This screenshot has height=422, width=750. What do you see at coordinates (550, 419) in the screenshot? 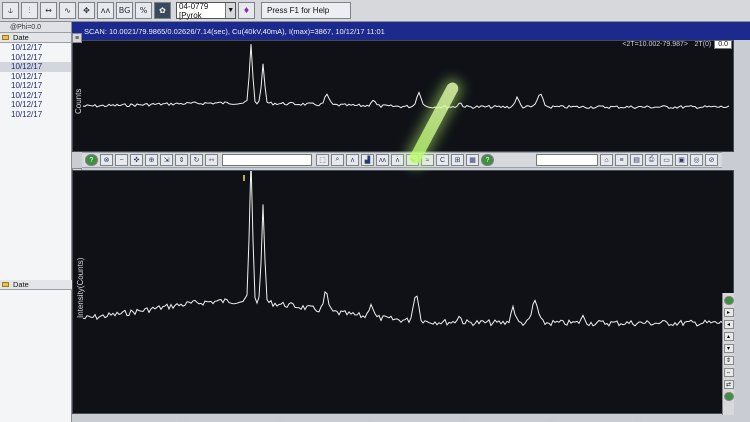
I see `x-tick-label: 60` at bounding box center [550, 419].